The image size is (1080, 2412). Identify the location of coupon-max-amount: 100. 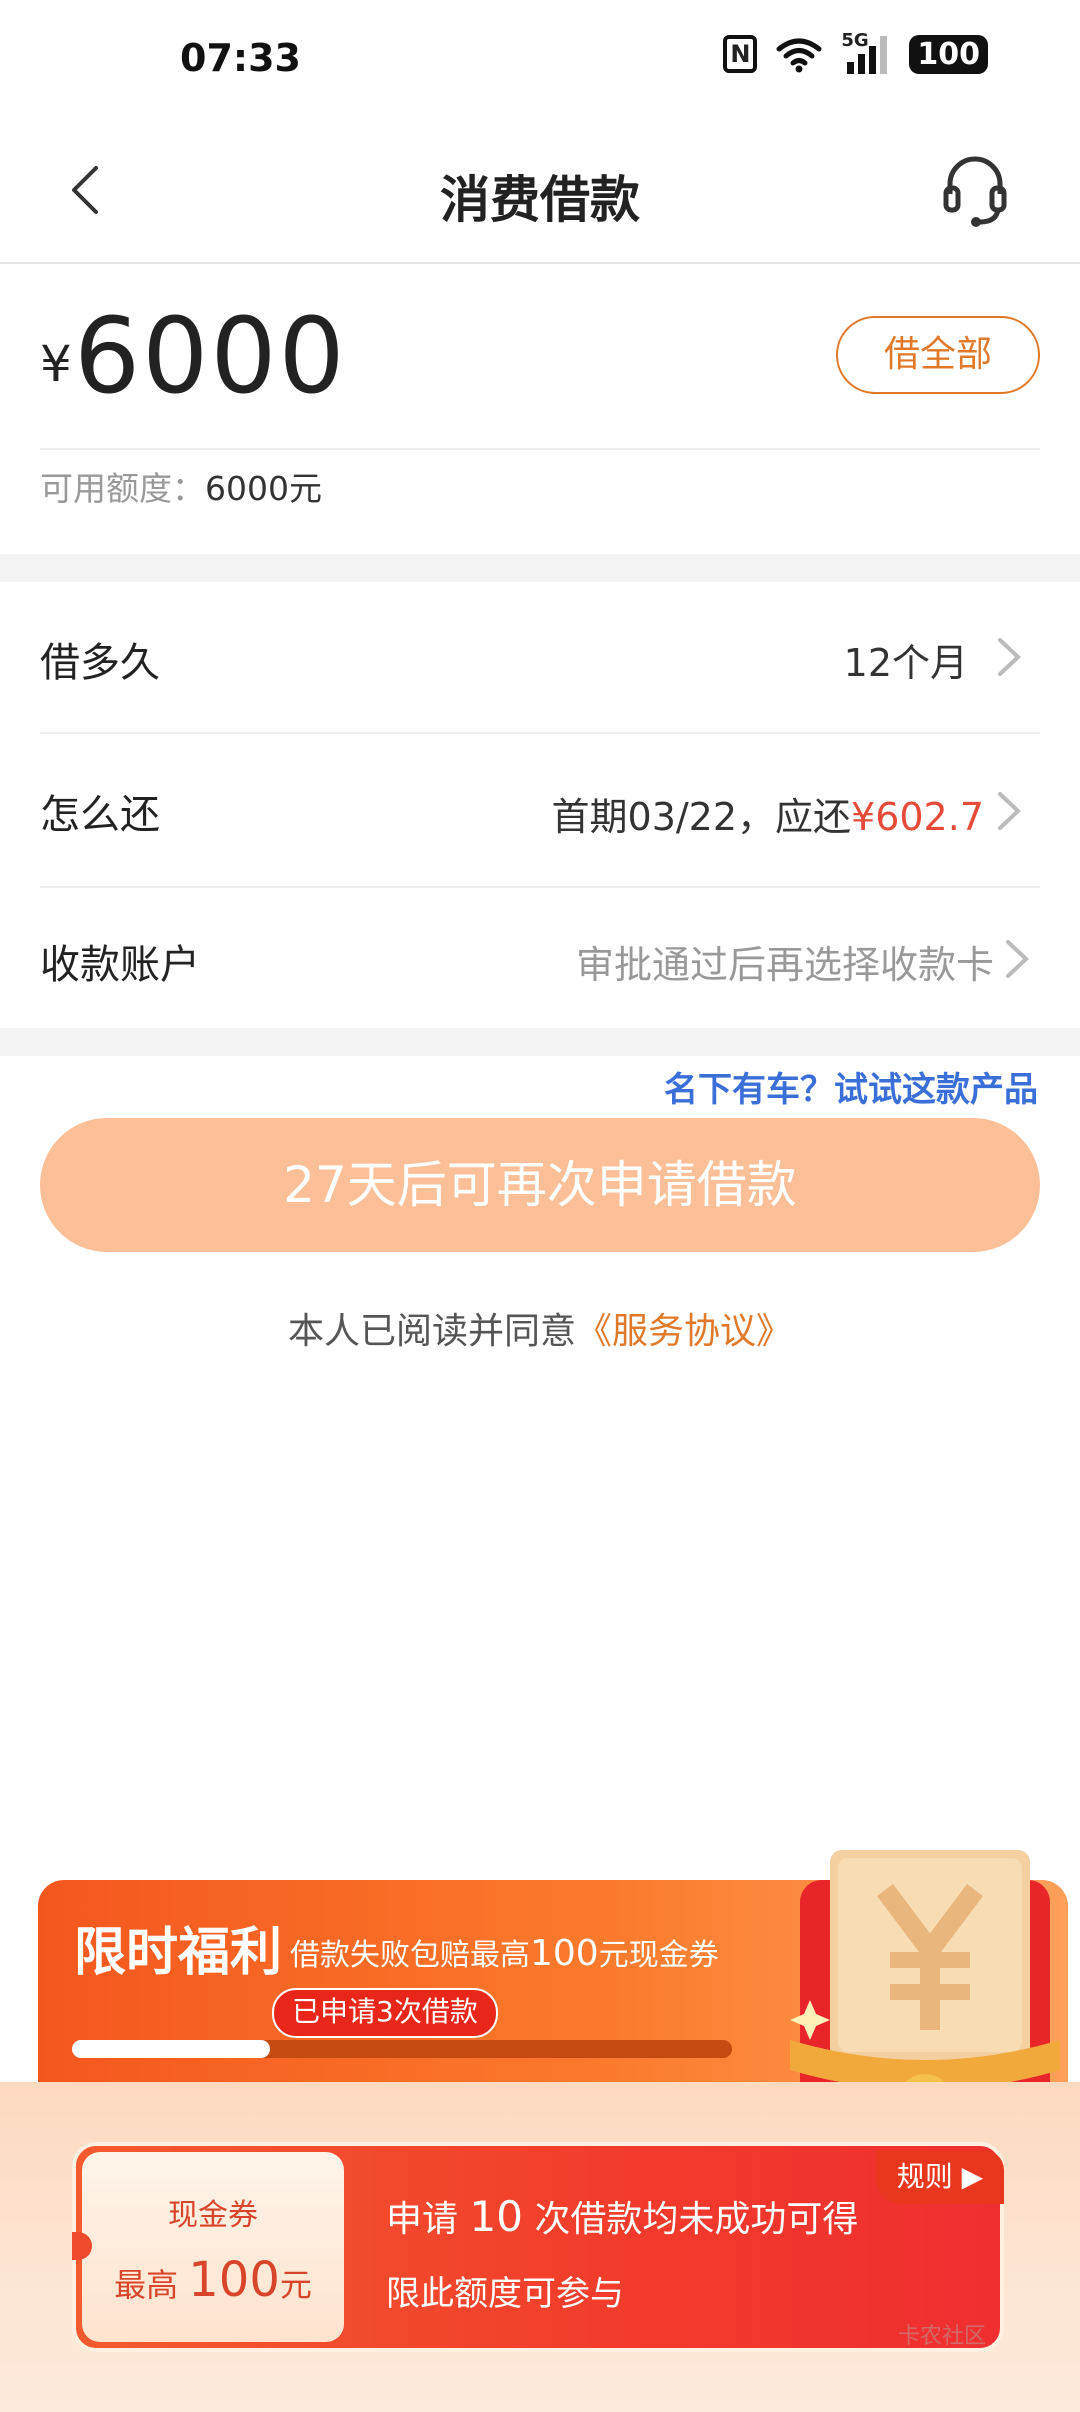
(234, 2280).